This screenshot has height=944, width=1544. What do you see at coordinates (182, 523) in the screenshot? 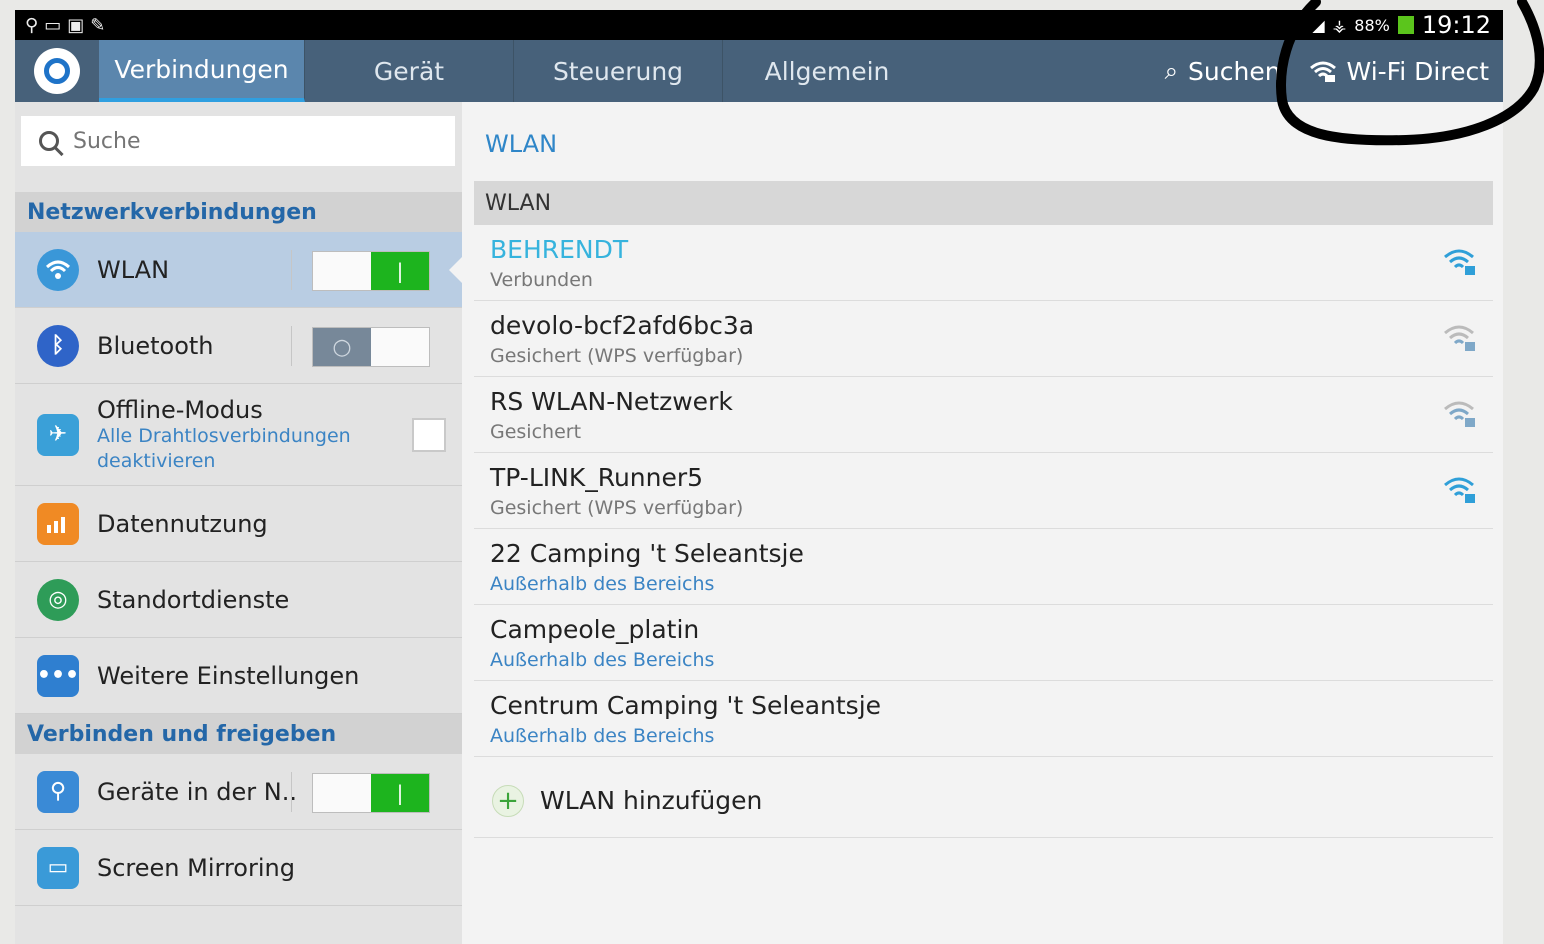
I see `sidebar-item-label: Datennutzung` at bounding box center [182, 523].